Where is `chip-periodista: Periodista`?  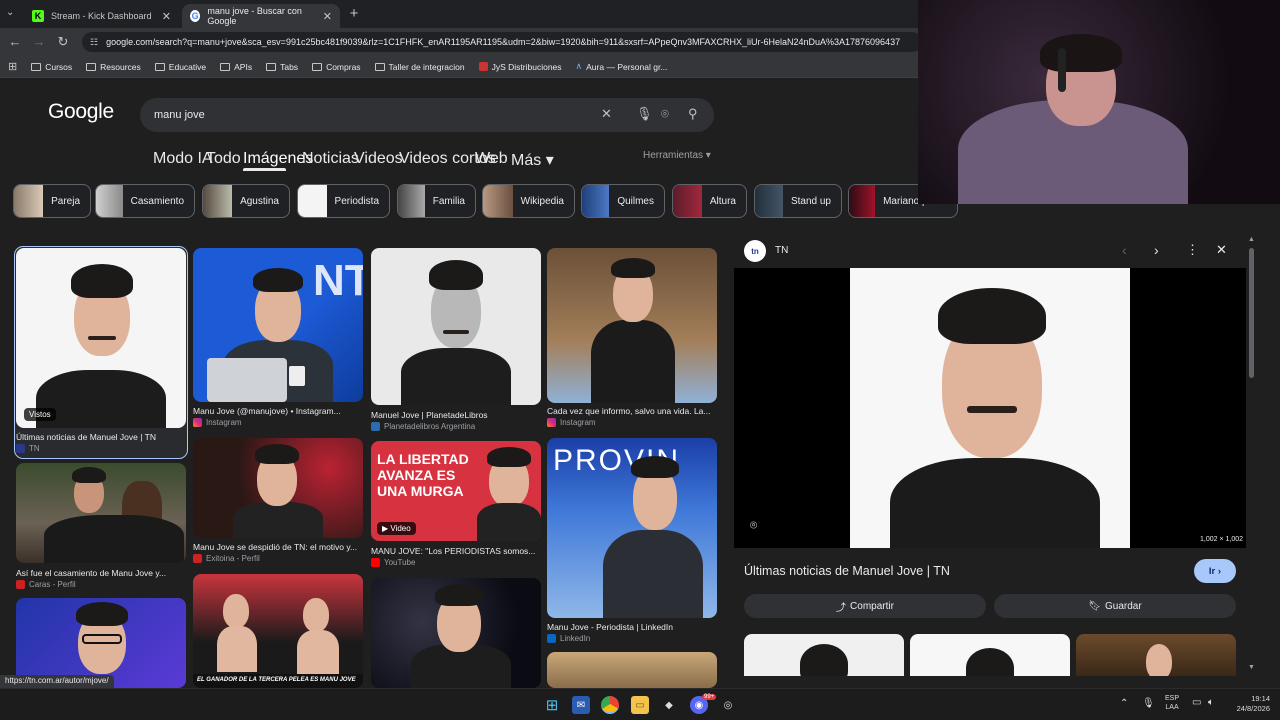 chip-periodista: Periodista is located at coordinates (343, 201).